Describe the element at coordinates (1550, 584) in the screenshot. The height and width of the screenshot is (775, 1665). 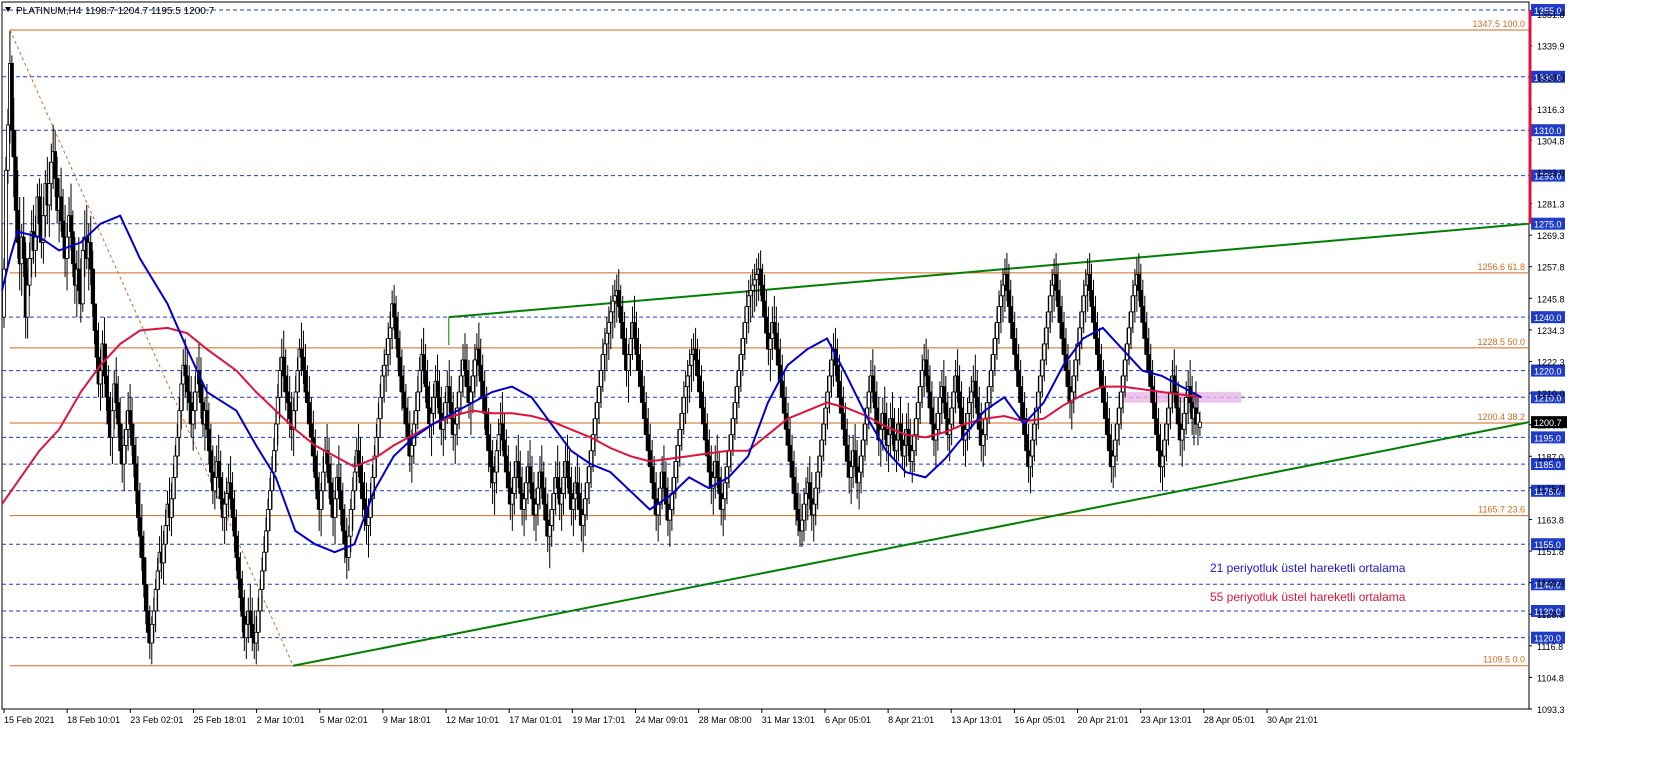
I see `price-tick-label: 1140.0` at that location.